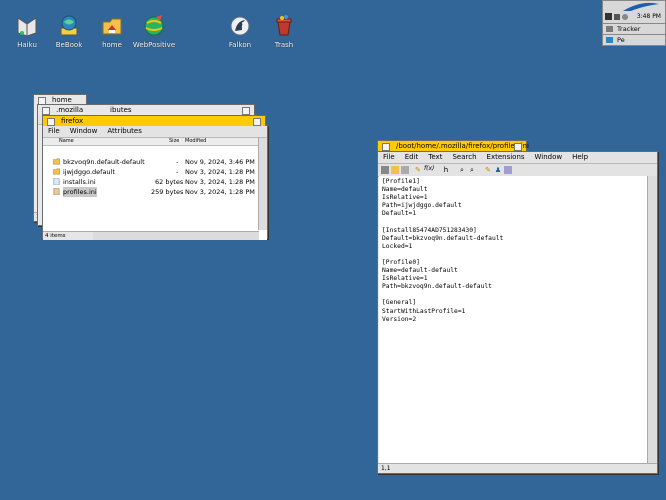 The height and width of the screenshot is (500, 666). I want to click on column-header-name: Name, so click(66, 141).